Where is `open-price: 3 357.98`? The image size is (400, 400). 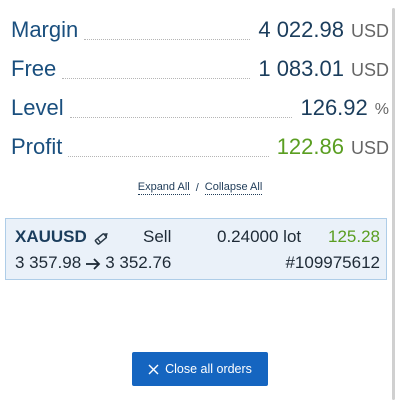 open-price: 3 357.98 is located at coordinates (48, 262).